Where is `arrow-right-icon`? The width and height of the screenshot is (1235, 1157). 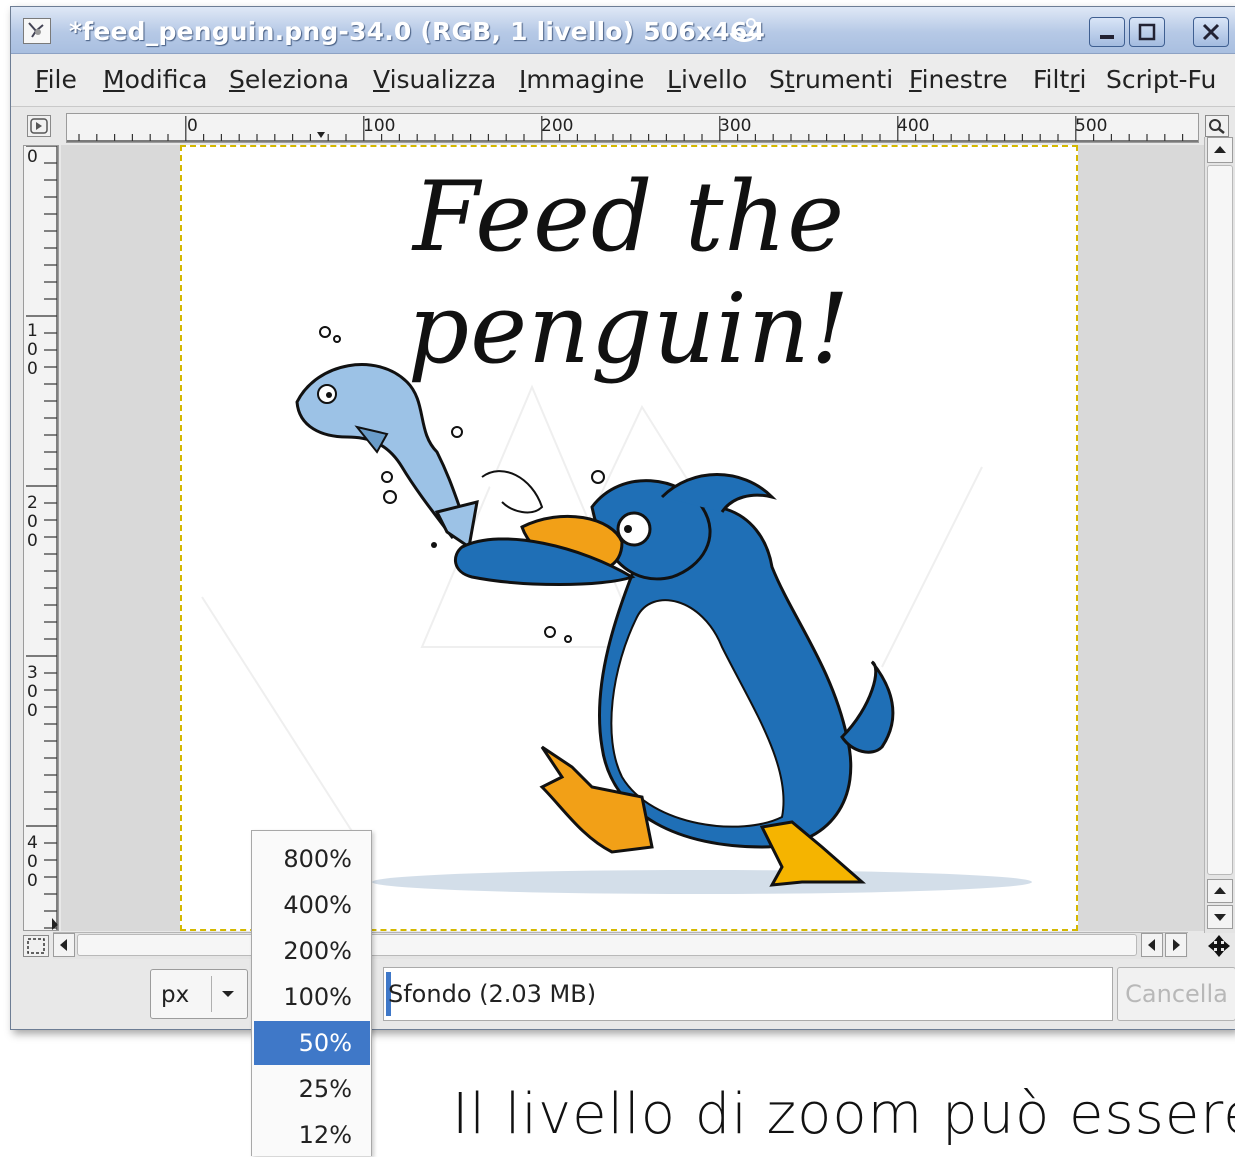
arrow-right-icon is located at coordinates (1176, 945).